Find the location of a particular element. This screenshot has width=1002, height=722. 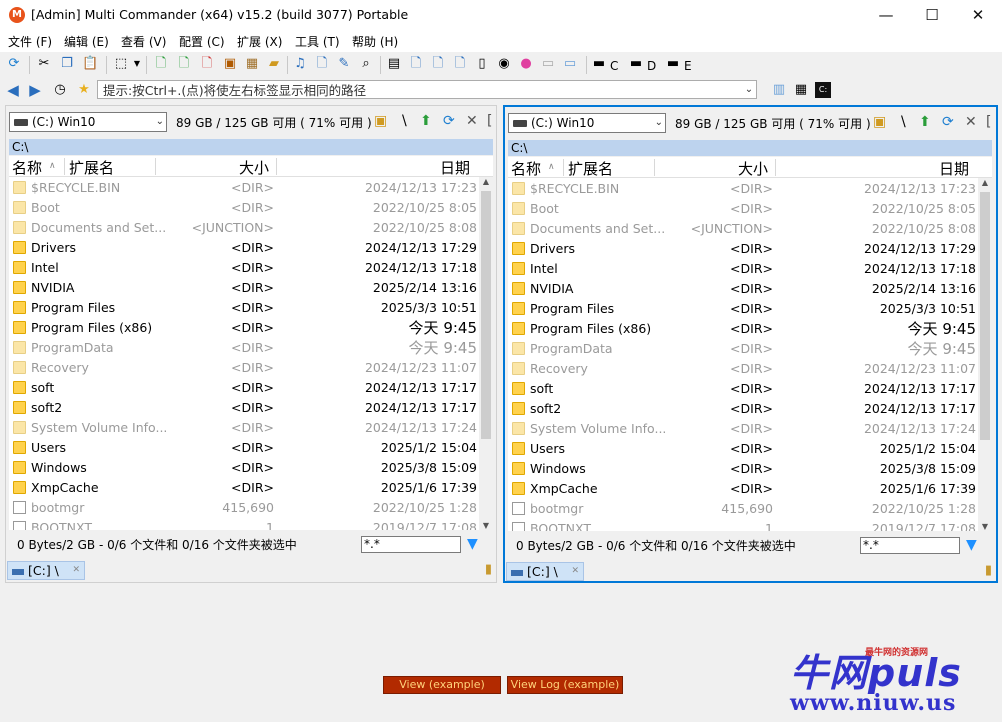

view-log-example-button: View Log (example) is located at coordinates (565, 685).